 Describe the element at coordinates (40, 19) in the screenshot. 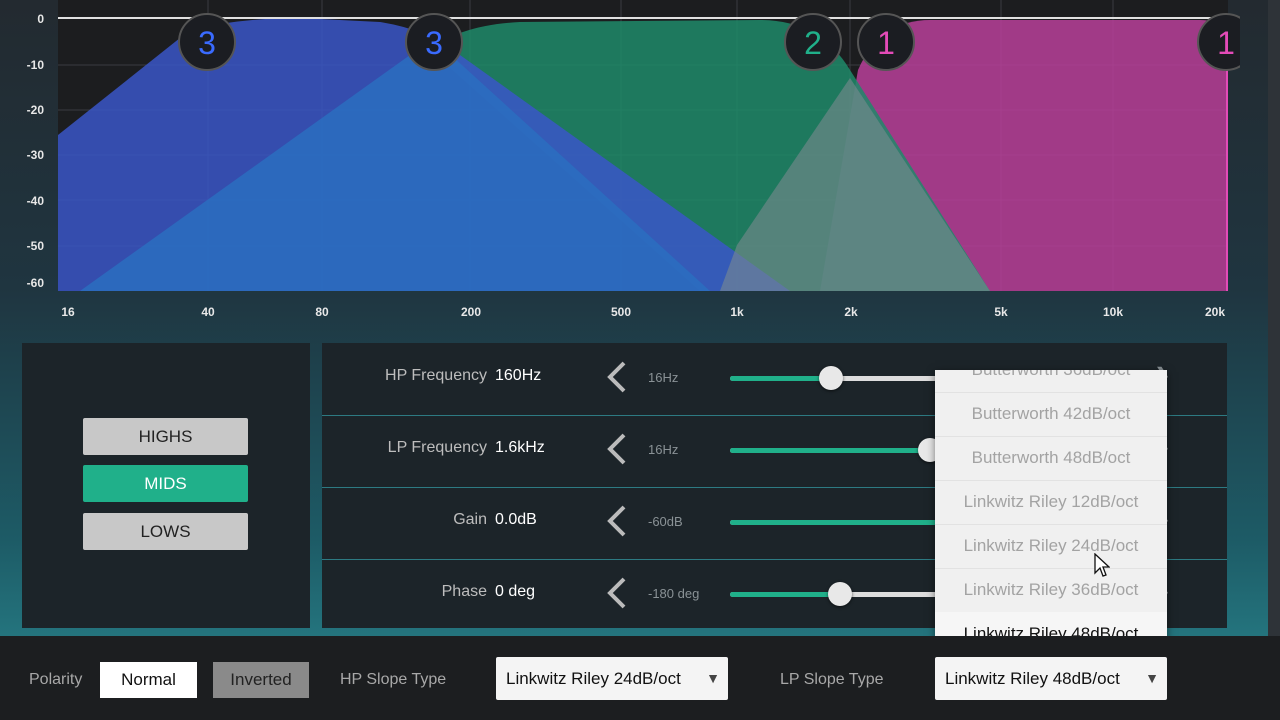

I see `y-axis-label: 0` at that location.